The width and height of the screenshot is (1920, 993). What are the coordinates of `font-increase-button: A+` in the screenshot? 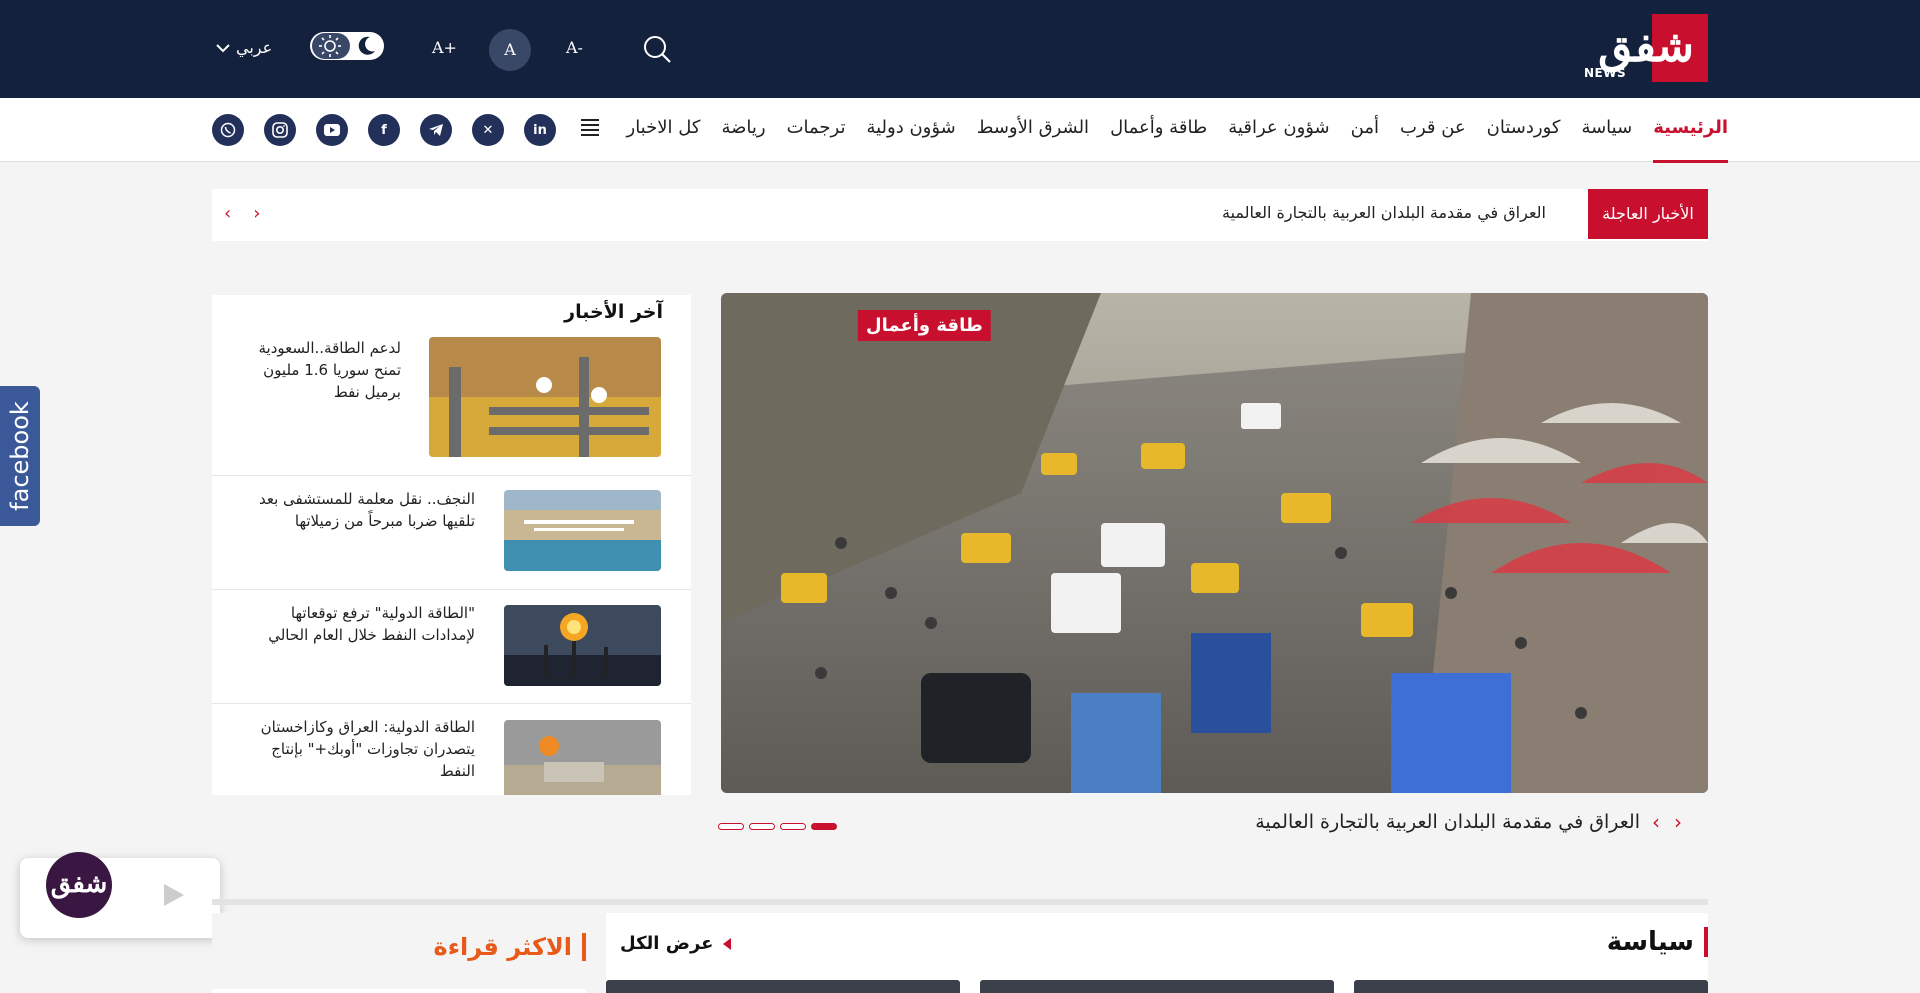 It's located at (444, 47).